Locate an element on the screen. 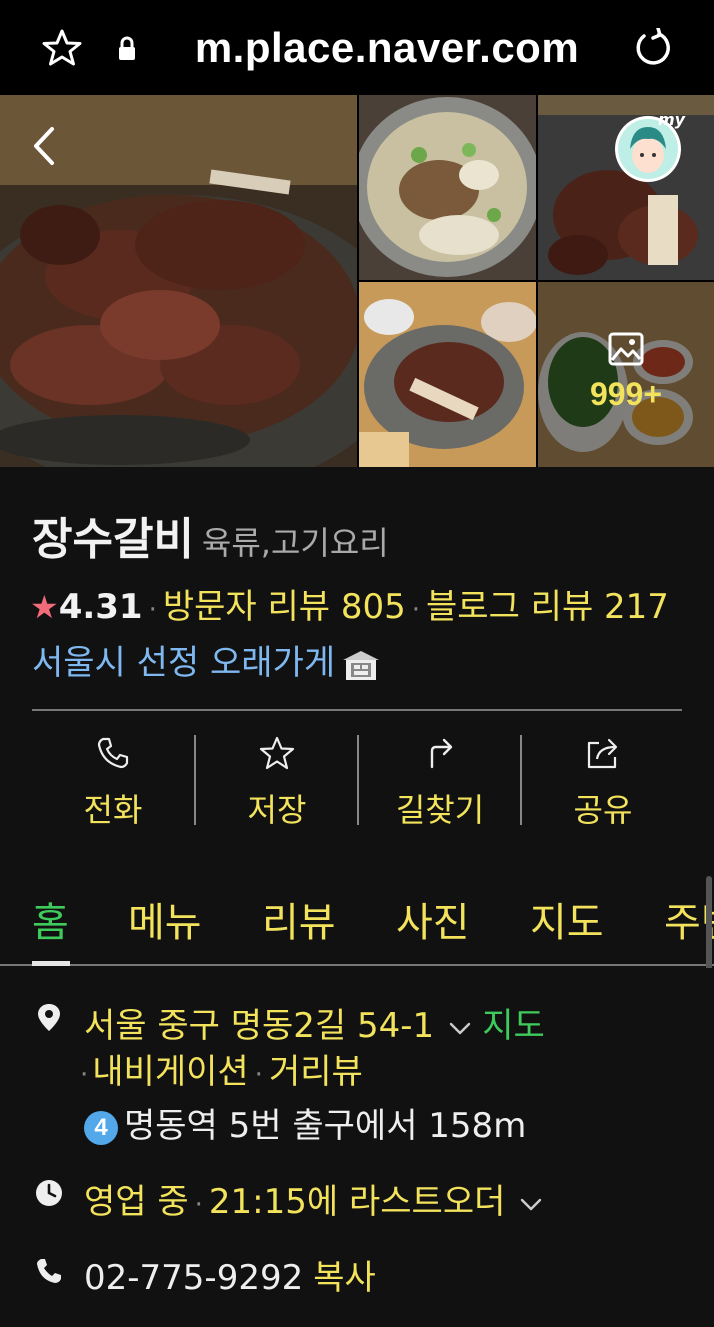 The height and width of the screenshot is (1327, 714). save-button: 저장 is located at coordinates (277, 778).